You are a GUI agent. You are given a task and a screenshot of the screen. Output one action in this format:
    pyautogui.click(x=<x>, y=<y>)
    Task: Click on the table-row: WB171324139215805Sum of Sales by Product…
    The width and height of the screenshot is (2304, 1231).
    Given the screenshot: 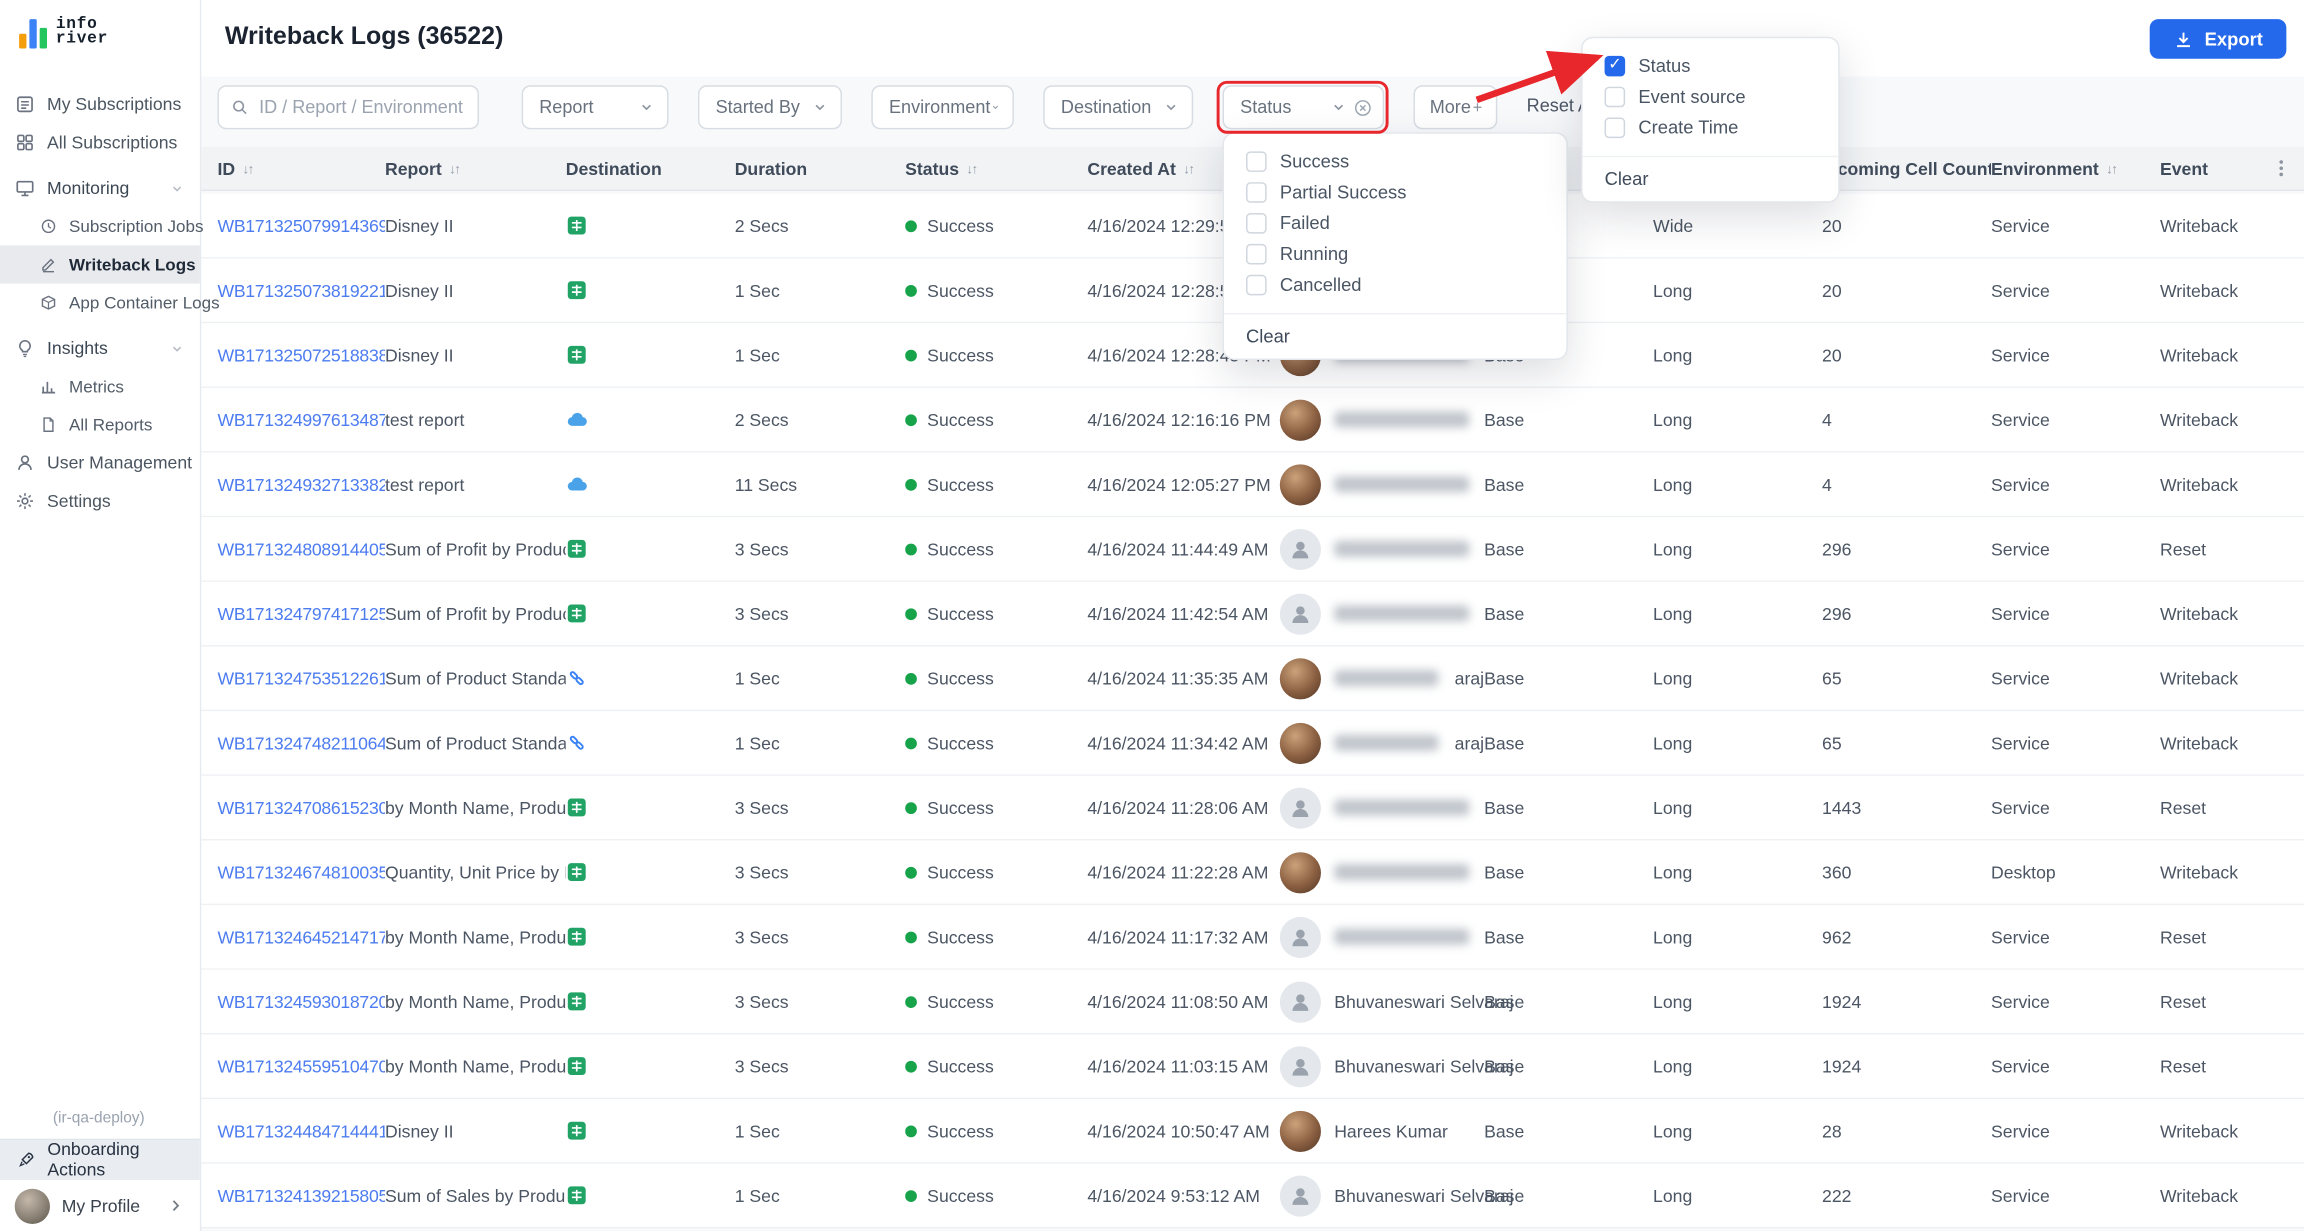 What is the action you would take?
    pyautogui.click(x=1252, y=1196)
    